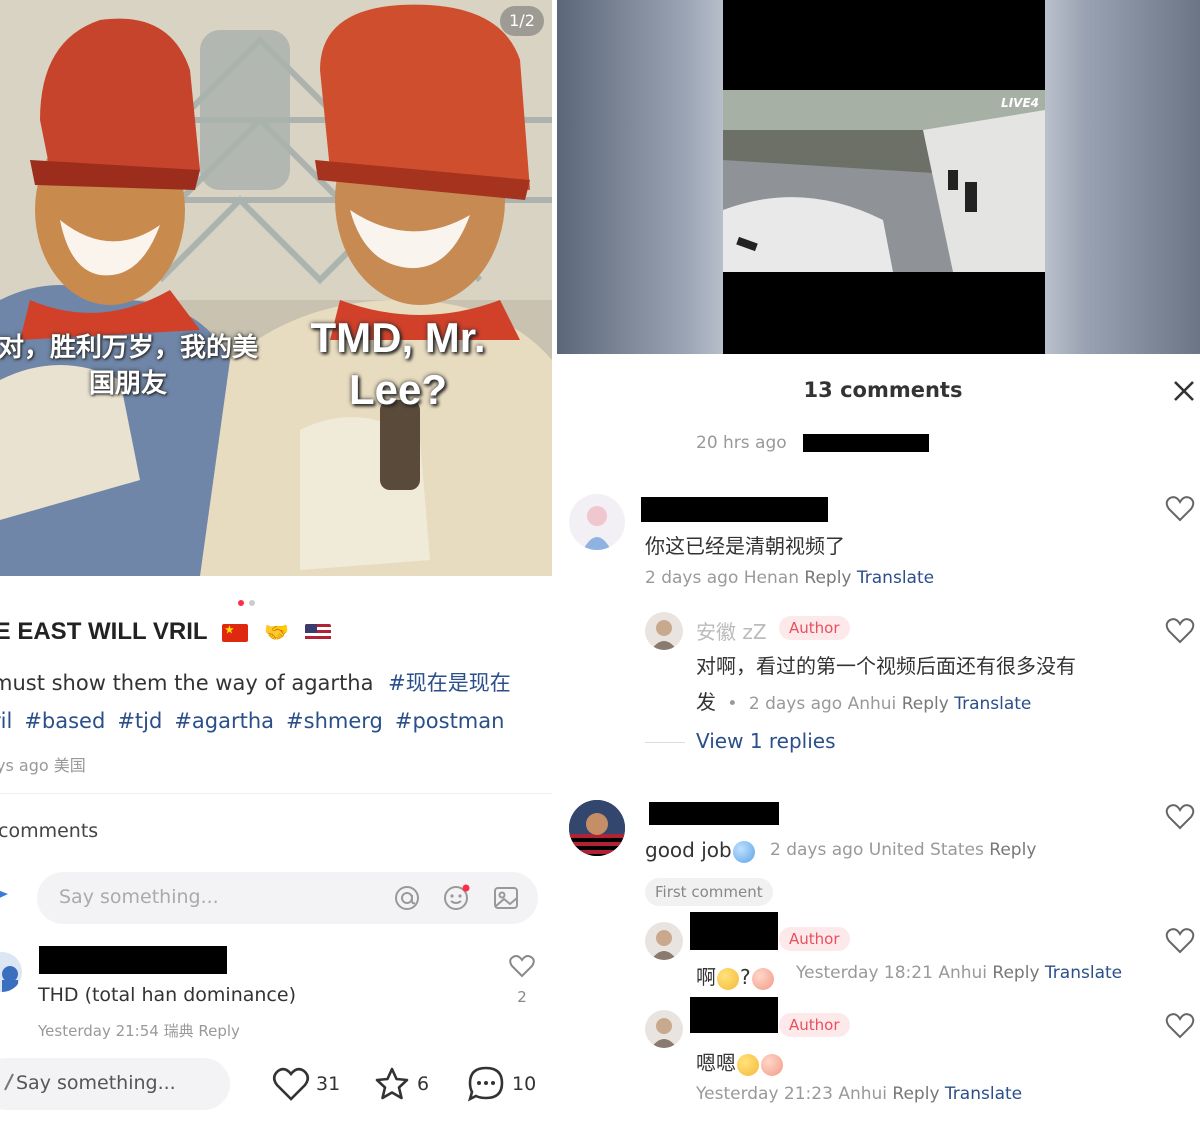 This screenshot has height=1138, width=1200. Describe the element at coordinates (822, 704) in the screenshot. I see `reply-time-location: 2 days ago Anhui` at that location.